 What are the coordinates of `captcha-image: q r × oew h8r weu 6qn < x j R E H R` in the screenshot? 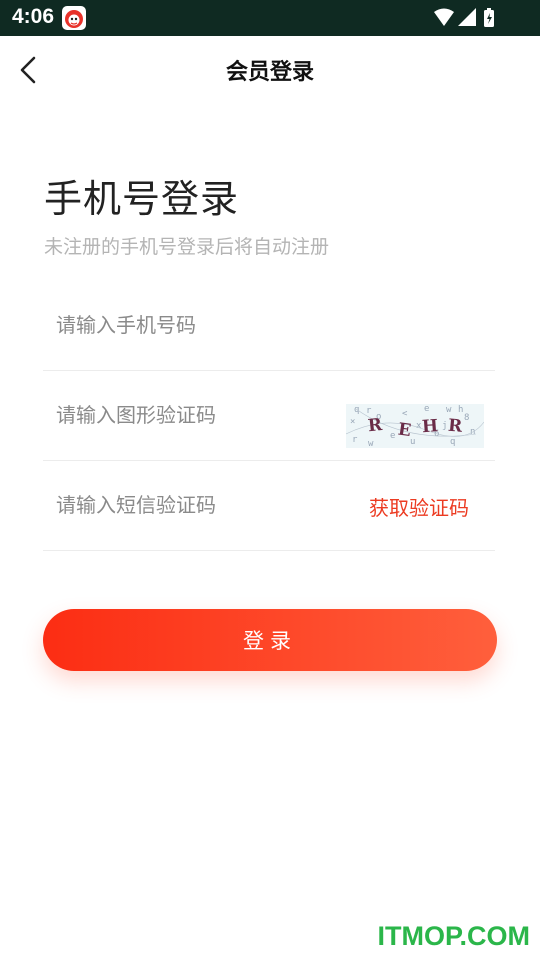 It's located at (415, 426).